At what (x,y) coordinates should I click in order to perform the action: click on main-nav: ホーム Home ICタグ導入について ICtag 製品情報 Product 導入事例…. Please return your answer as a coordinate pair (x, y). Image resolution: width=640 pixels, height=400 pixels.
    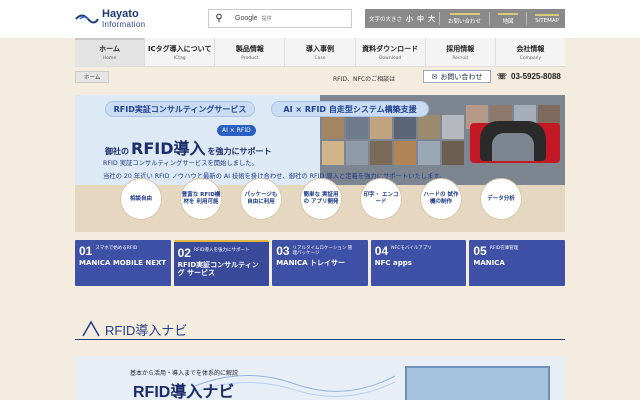
    Looking at the image, I should click on (320, 52).